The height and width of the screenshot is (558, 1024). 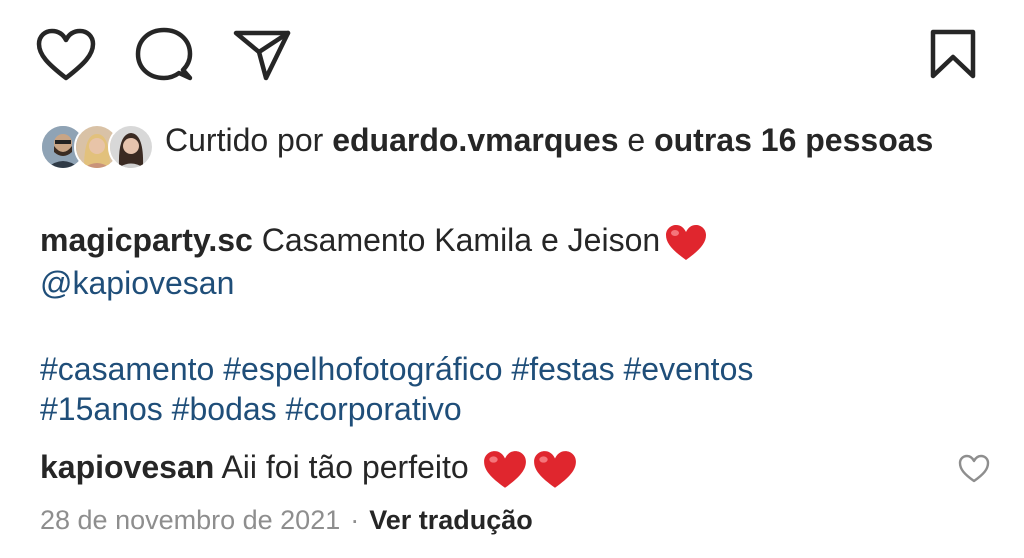 I want to click on avatar, so click(x=131, y=147).